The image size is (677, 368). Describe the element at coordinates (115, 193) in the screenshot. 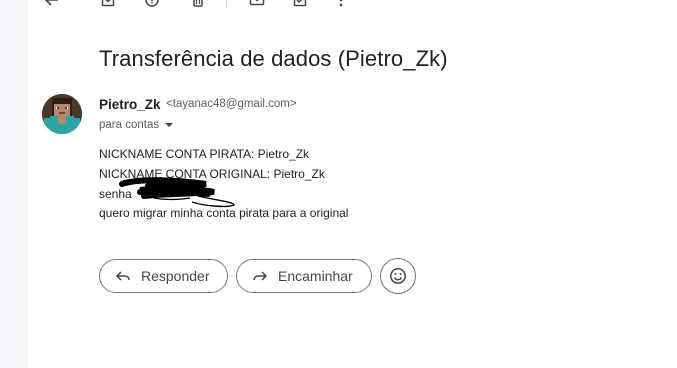

I see `body-line: senha` at that location.